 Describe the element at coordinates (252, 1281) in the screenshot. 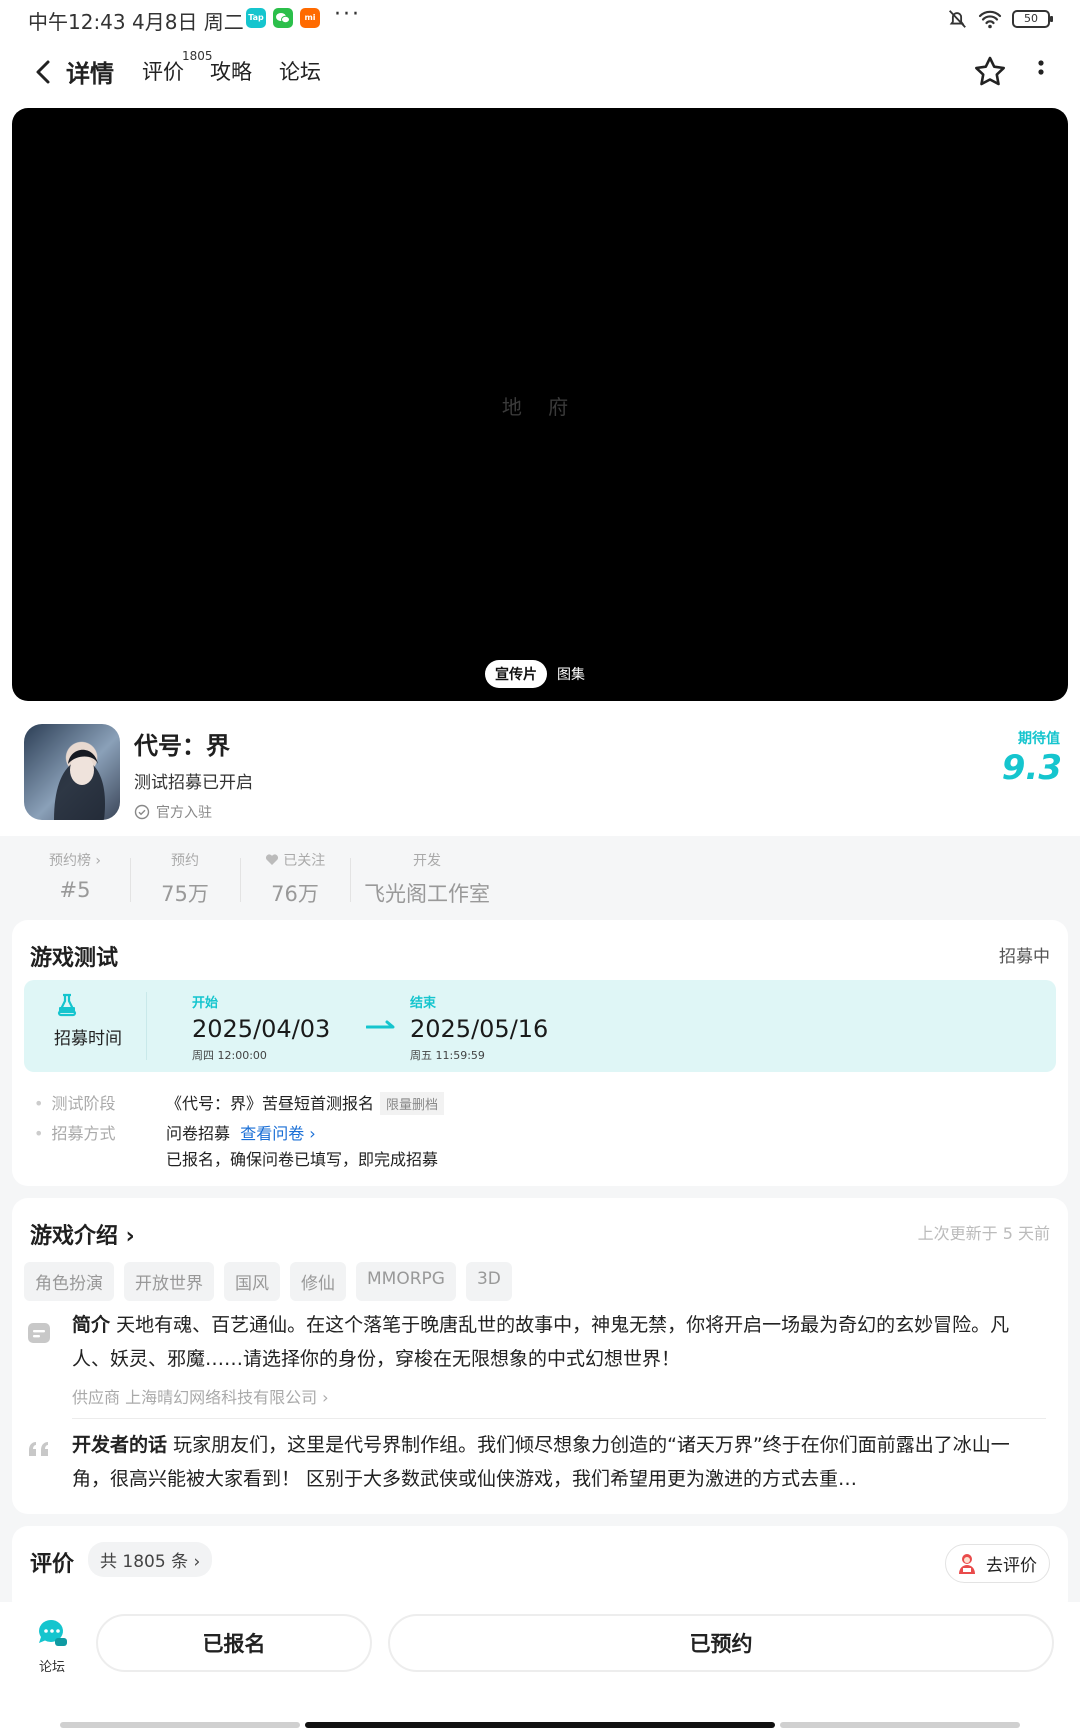

I see `tag-chip: 国风` at that location.